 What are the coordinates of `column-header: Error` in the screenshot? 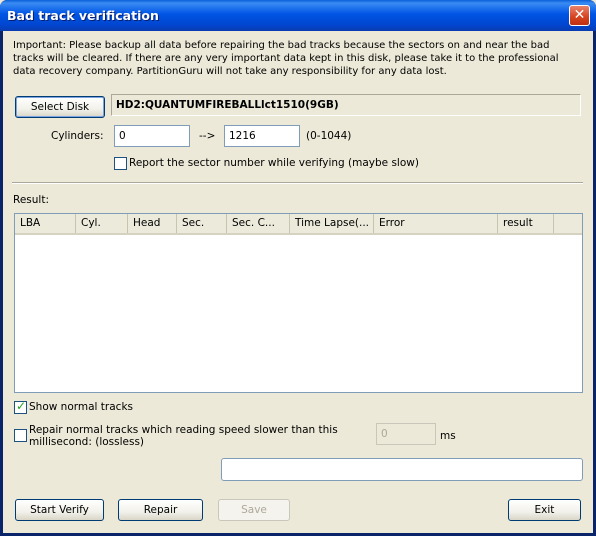 It's located at (436, 223).